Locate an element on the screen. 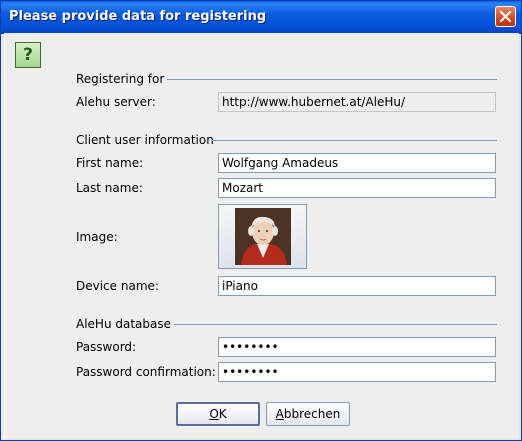 This screenshot has height=441, width=522. password-confirmation-field is located at coordinates (357, 372).